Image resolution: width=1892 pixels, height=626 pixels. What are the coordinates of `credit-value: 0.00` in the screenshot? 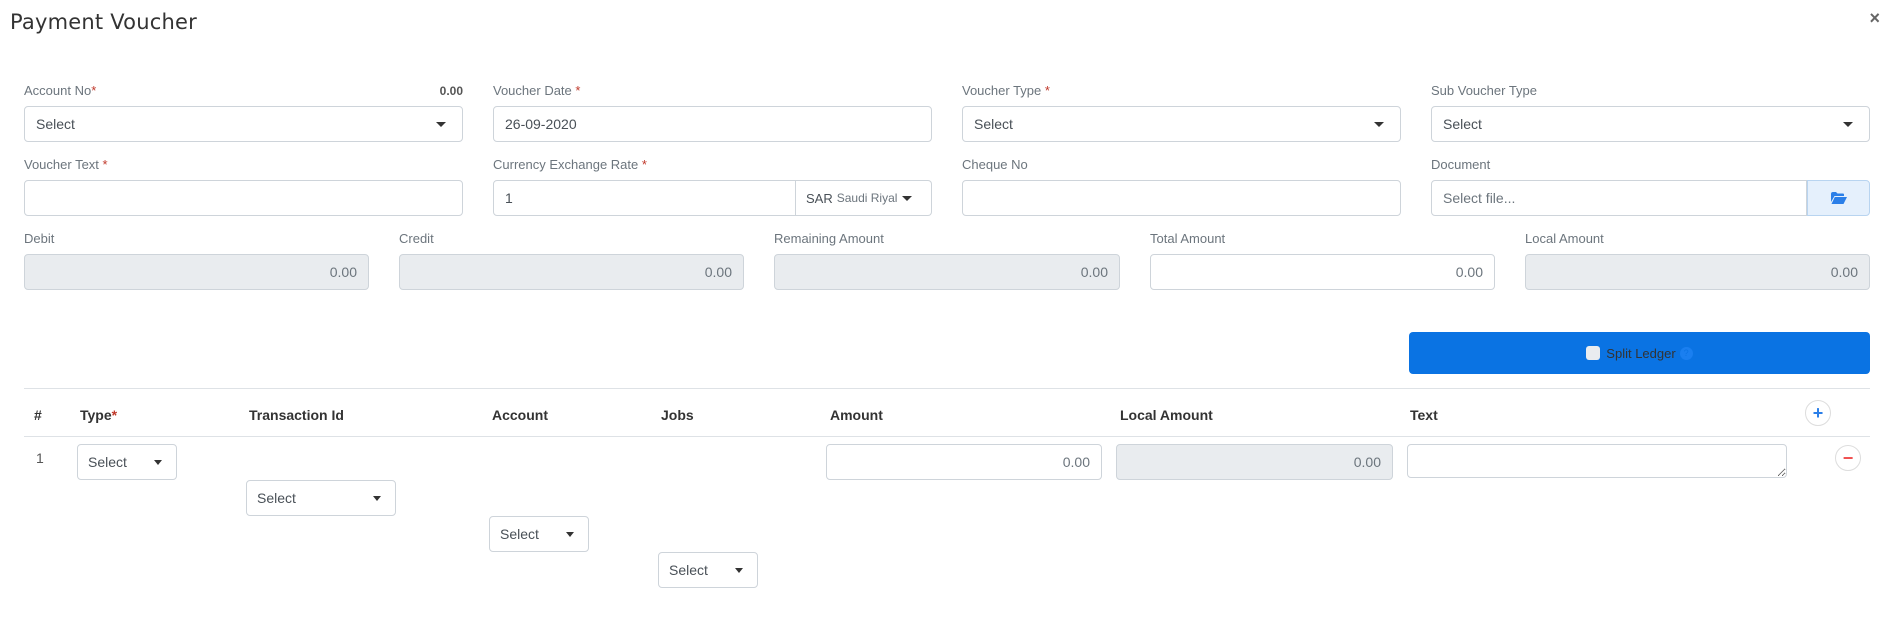 It's located at (718, 272).